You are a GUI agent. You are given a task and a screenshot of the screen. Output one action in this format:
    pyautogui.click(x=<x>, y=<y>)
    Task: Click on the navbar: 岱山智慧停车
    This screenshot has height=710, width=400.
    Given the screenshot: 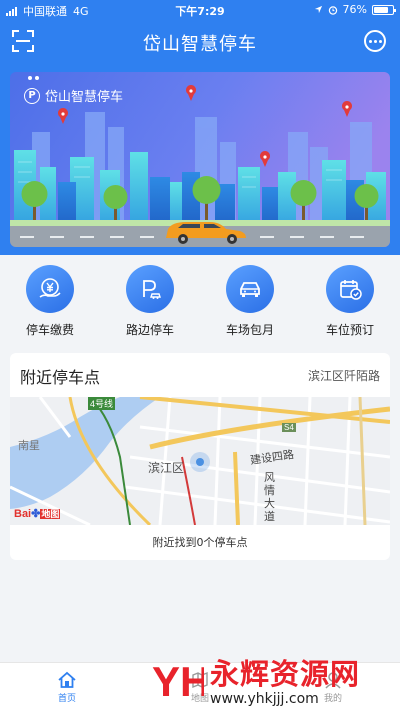 What is the action you would take?
    pyautogui.click(x=200, y=42)
    